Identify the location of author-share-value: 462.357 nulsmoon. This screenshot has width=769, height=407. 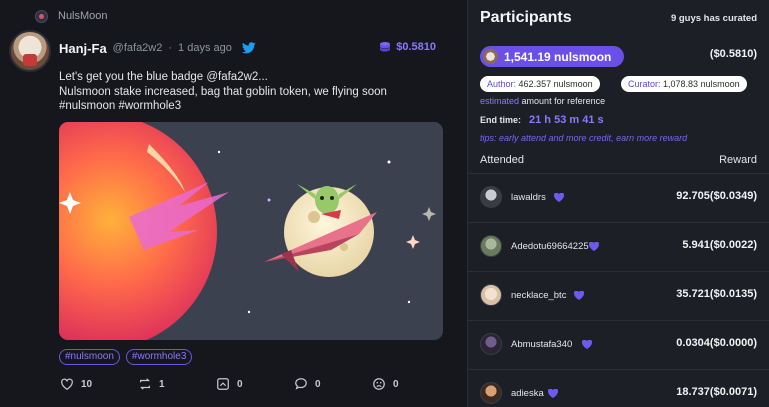
(555, 84).